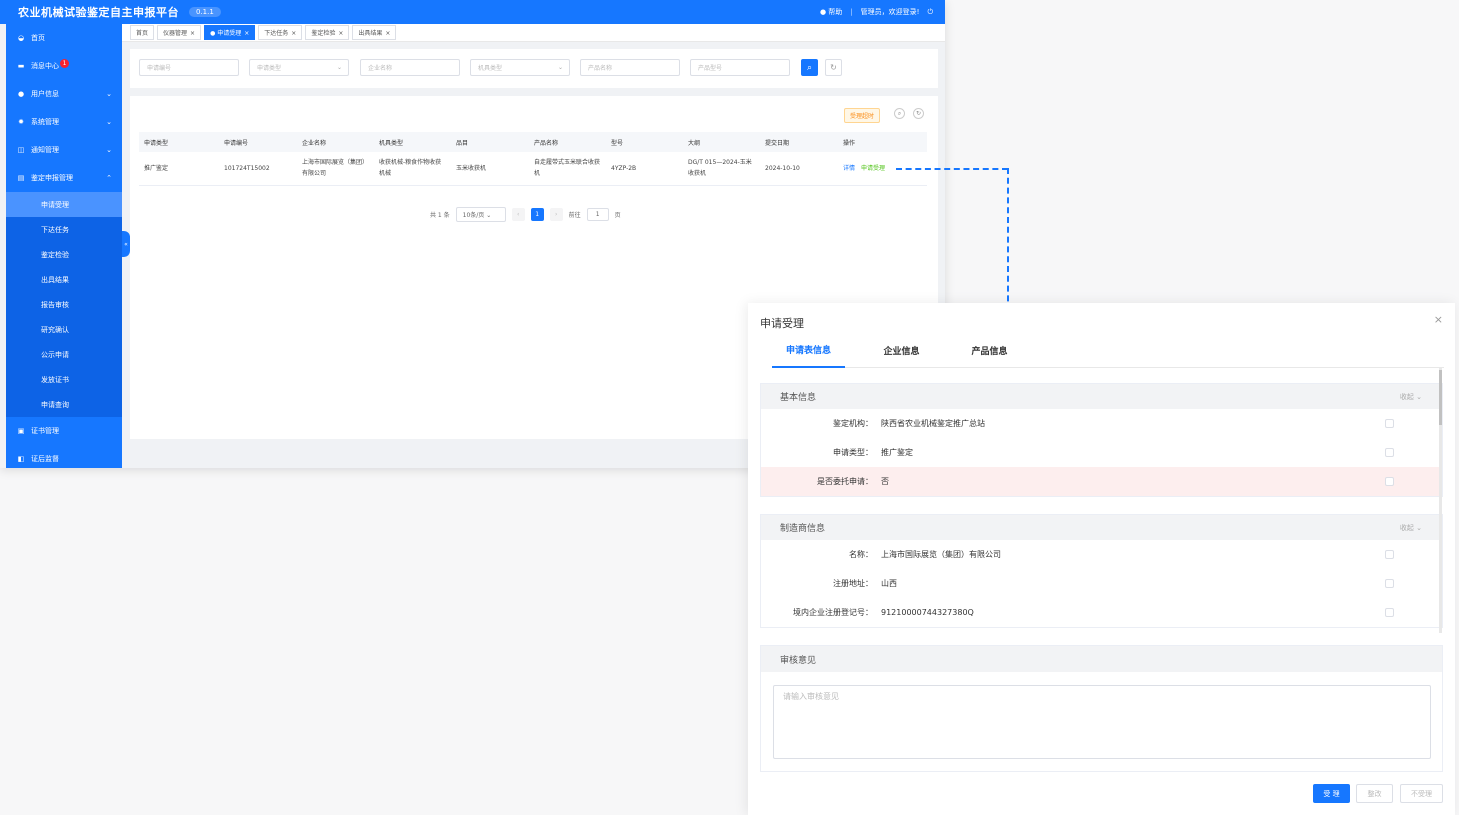 Image resolution: width=1459 pixels, height=815 pixels. What do you see at coordinates (64, 456) in the screenshot?
I see `sidebar-item-supervision: ◧ 证后监督` at bounding box center [64, 456].